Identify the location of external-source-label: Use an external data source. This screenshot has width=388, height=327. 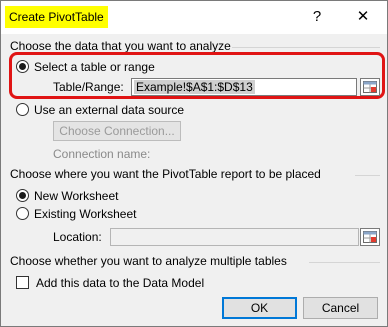
(109, 110).